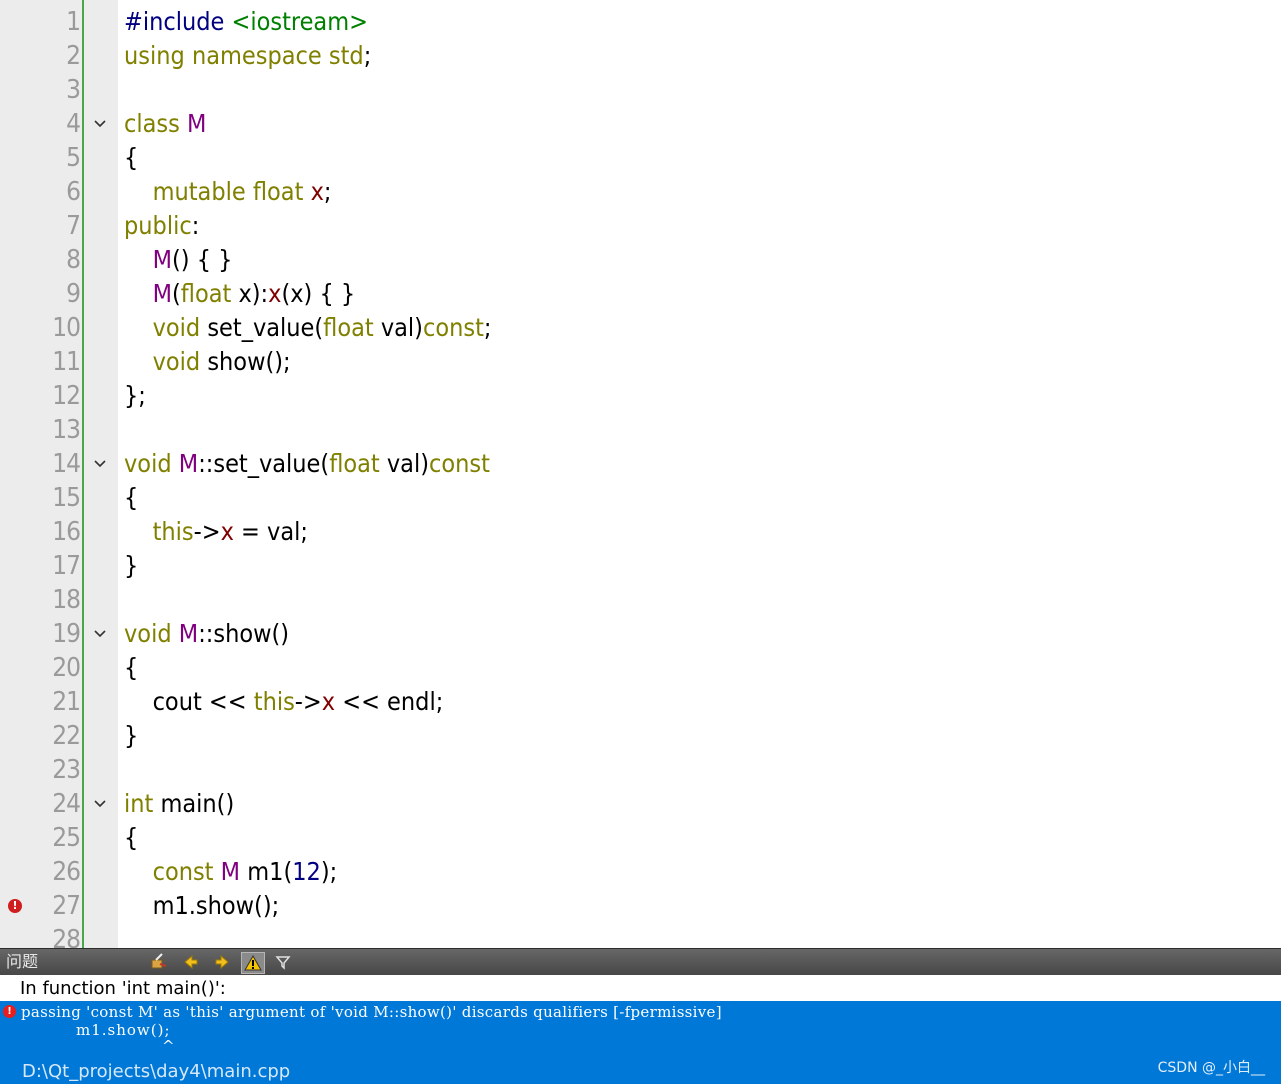 This screenshot has height=1084, width=1281. What do you see at coordinates (222, 962) in the screenshot?
I see `next-arrow-icon` at bounding box center [222, 962].